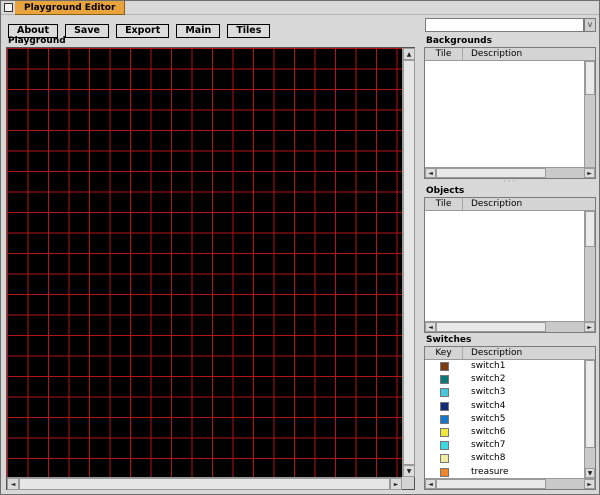  Describe the element at coordinates (459, 41) in the screenshot. I see `backgrounds-label: Backgrounds` at that location.